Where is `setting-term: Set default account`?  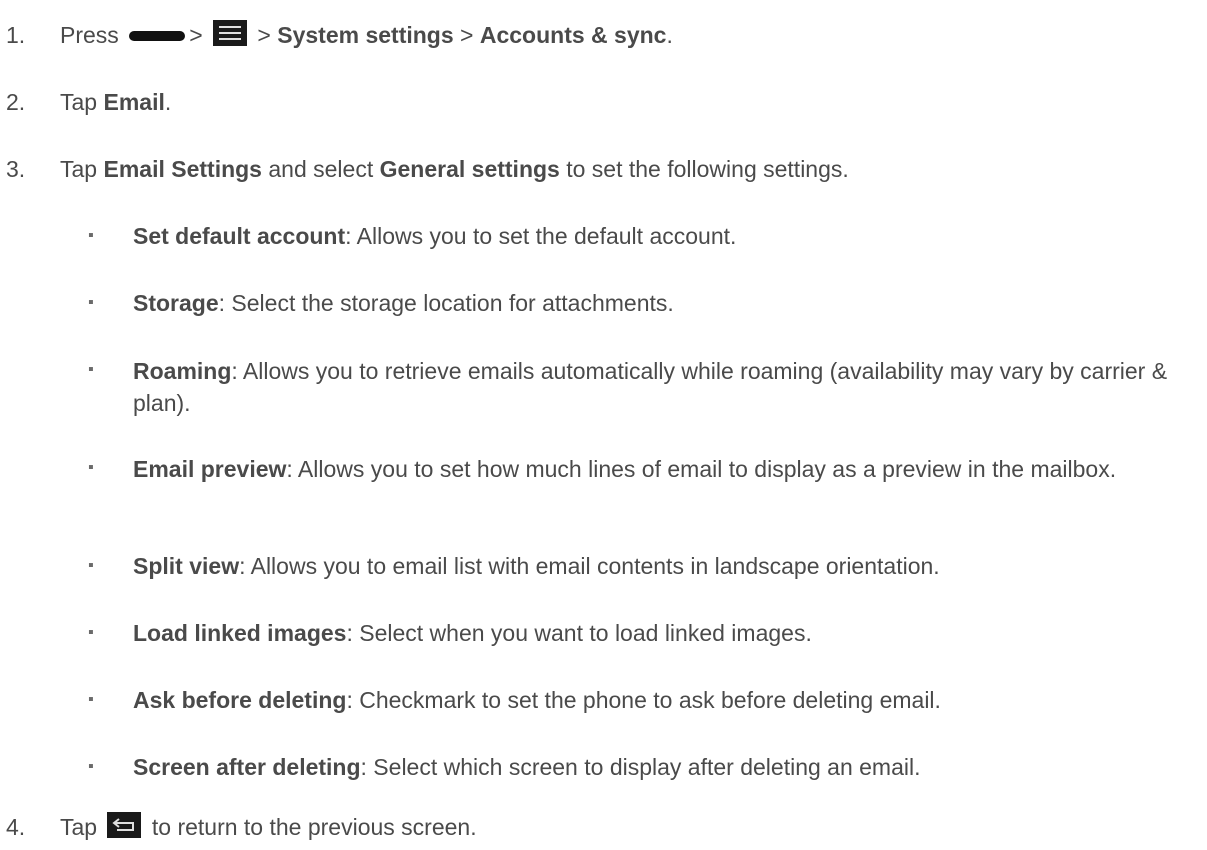 setting-term: Set default account is located at coordinates (239, 236).